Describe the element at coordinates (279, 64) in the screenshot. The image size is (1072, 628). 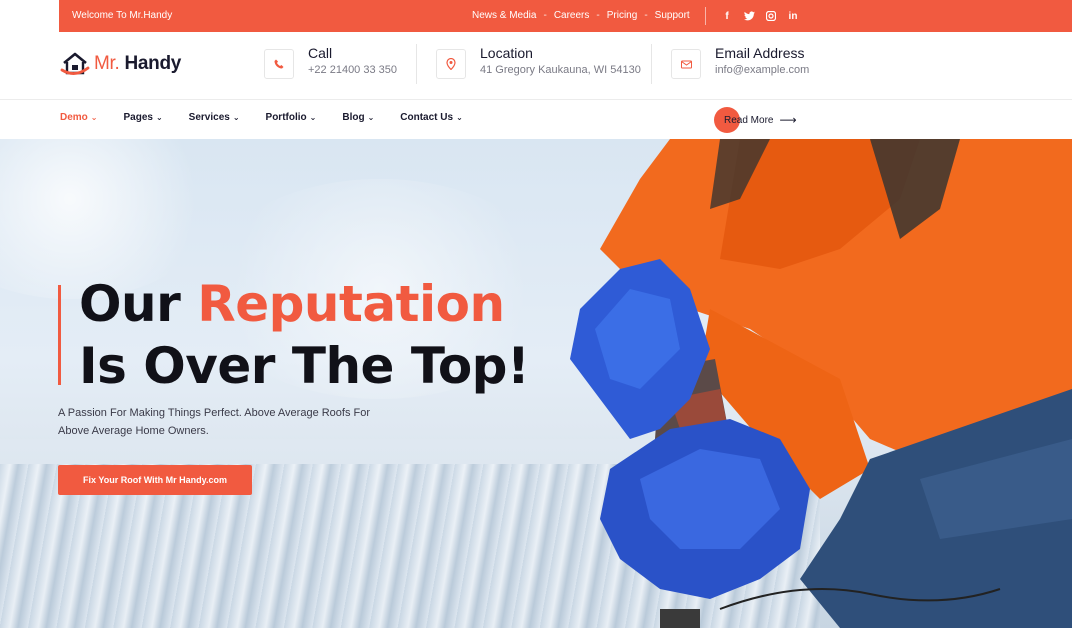
I see `phone-icon` at that location.